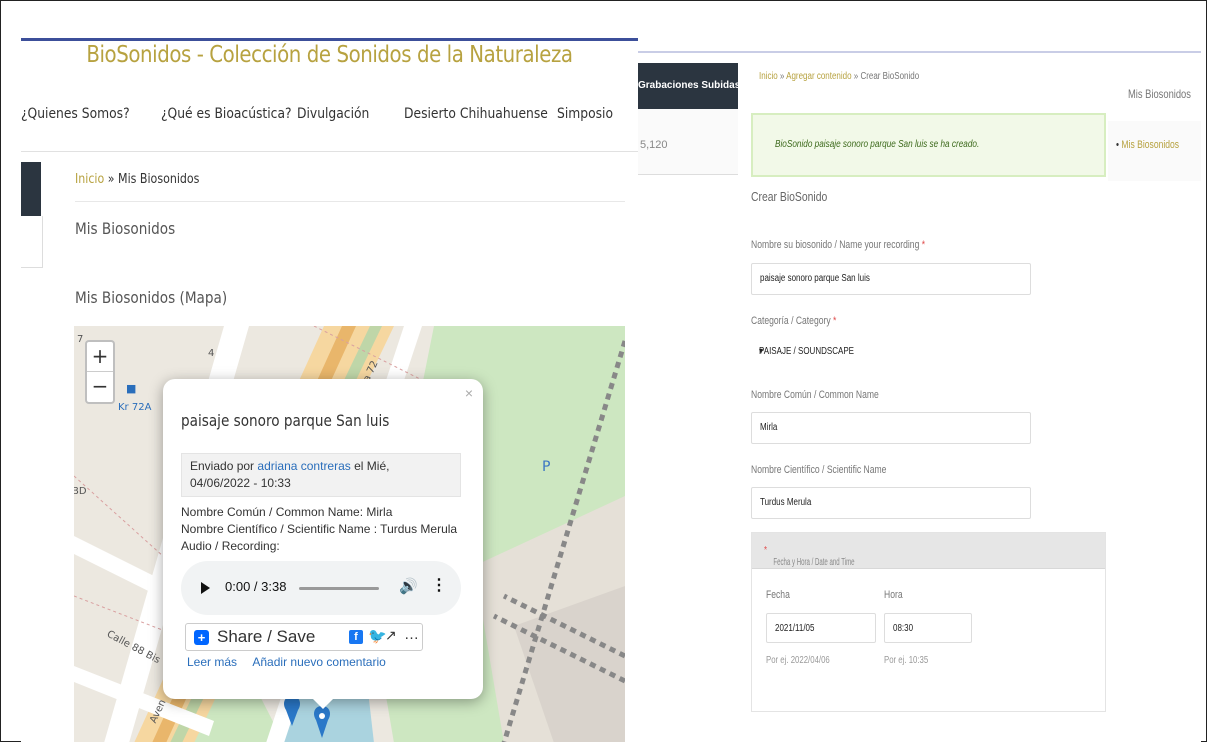  What do you see at coordinates (815, 395) in the screenshot?
I see `common-name-label: Nombre Común / Common Name` at bounding box center [815, 395].